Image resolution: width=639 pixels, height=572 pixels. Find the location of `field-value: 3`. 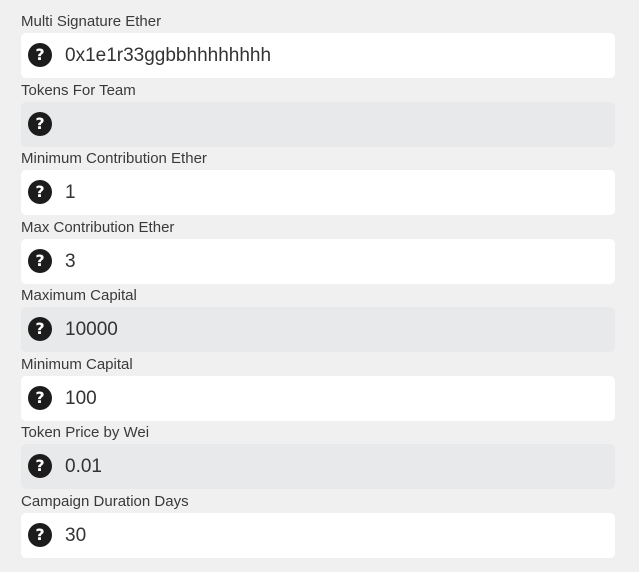

field-value: 3 is located at coordinates (70, 261).